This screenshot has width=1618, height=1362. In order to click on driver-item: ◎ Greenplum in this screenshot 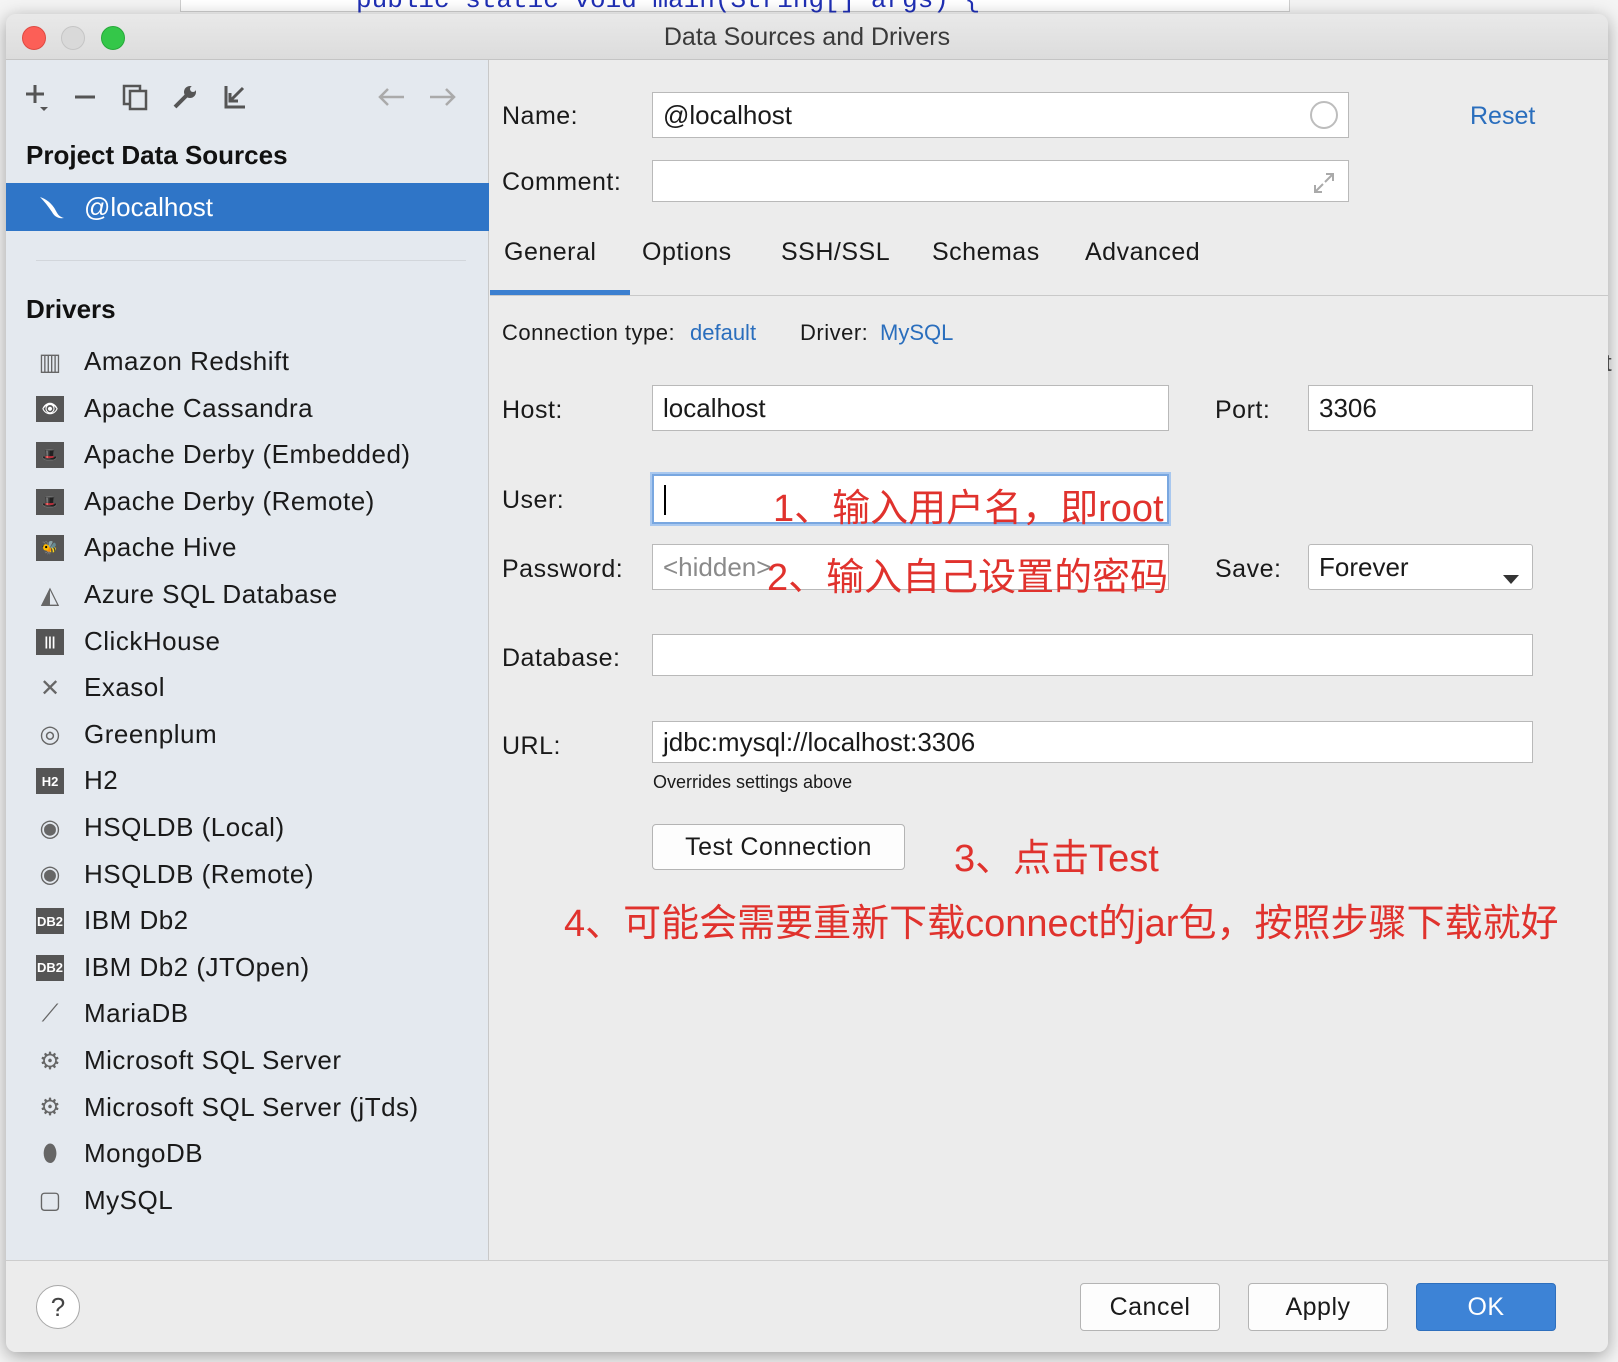, I will do `click(247, 735)`.